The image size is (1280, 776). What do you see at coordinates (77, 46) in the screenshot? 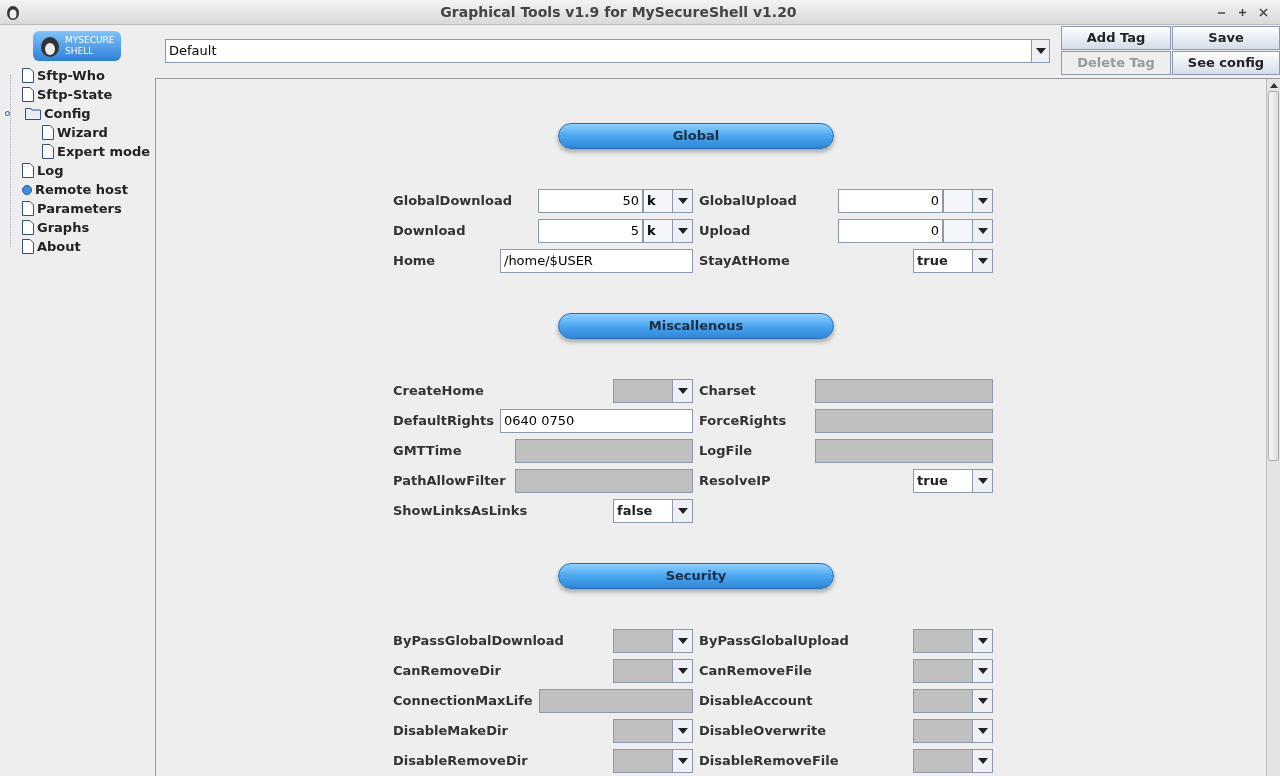
I see `logo: MYSECURE SHELL` at bounding box center [77, 46].